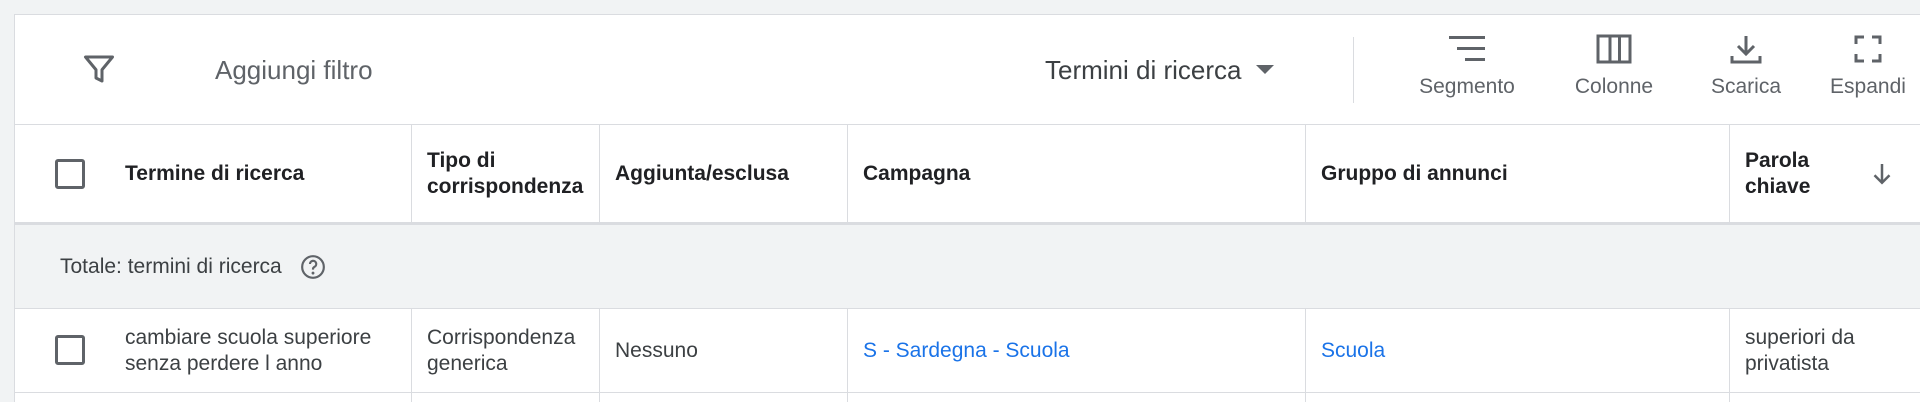 Image resolution: width=1920 pixels, height=402 pixels. Describe the element at coordinates (729, 173) in the screenshot. I see `column-header-added-excluded: Aggiunta/esclusa` at that location.